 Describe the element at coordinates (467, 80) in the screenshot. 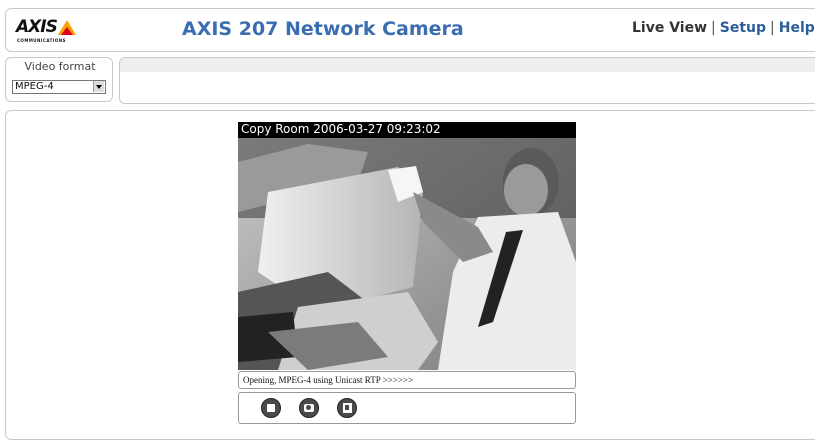

I see `action-toolbar-panel` at that location.